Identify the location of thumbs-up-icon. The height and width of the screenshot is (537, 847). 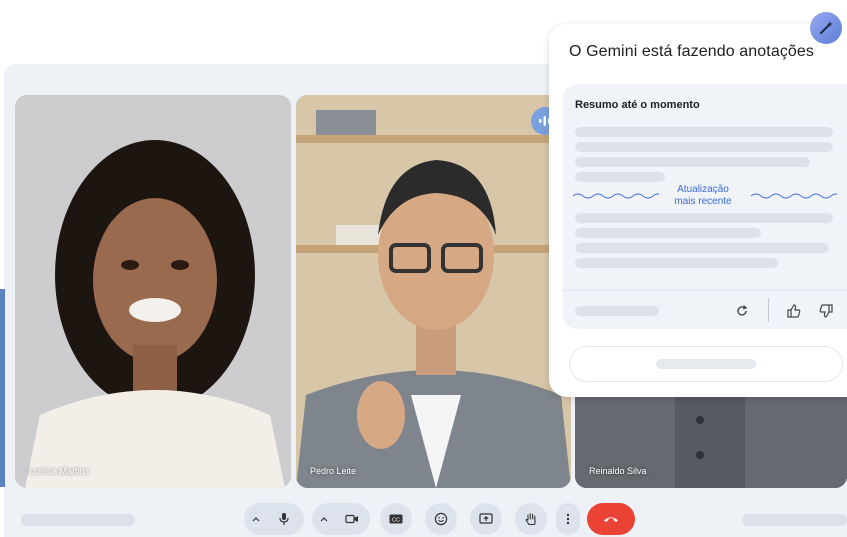
(794, 311).